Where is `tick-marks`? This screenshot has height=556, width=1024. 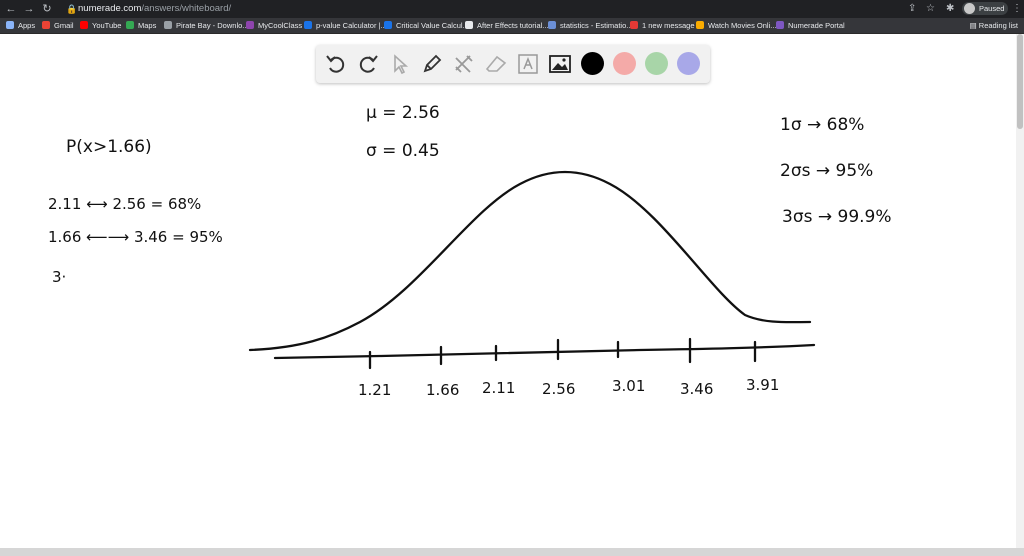
tick-marks is located at coordinates (562, 353).